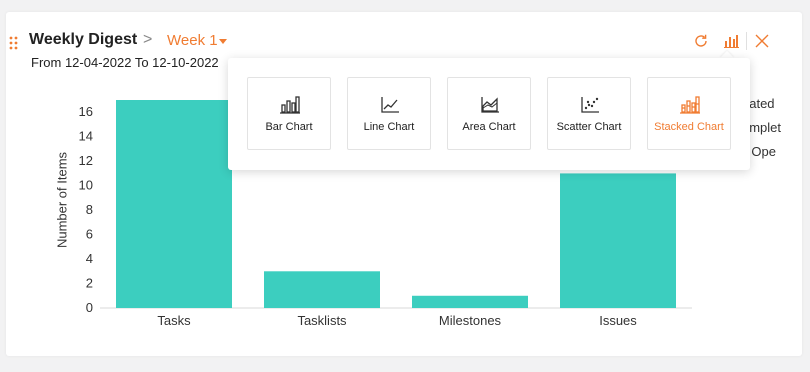  Describe the element at coordinates (389, 127) in the screenshot. I see `line-chart-option-label: Line Chart` at that location.